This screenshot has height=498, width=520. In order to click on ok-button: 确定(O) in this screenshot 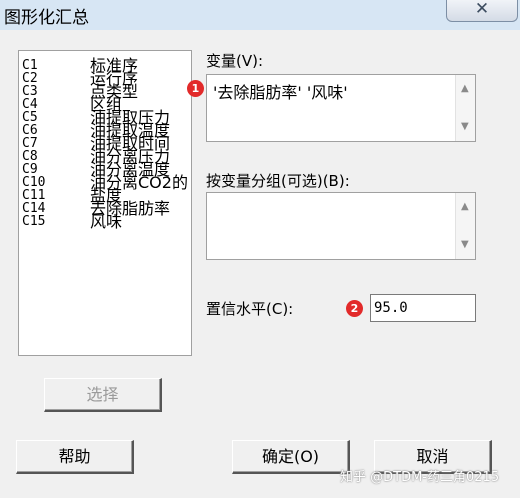, I will do `click(291, 457)`.